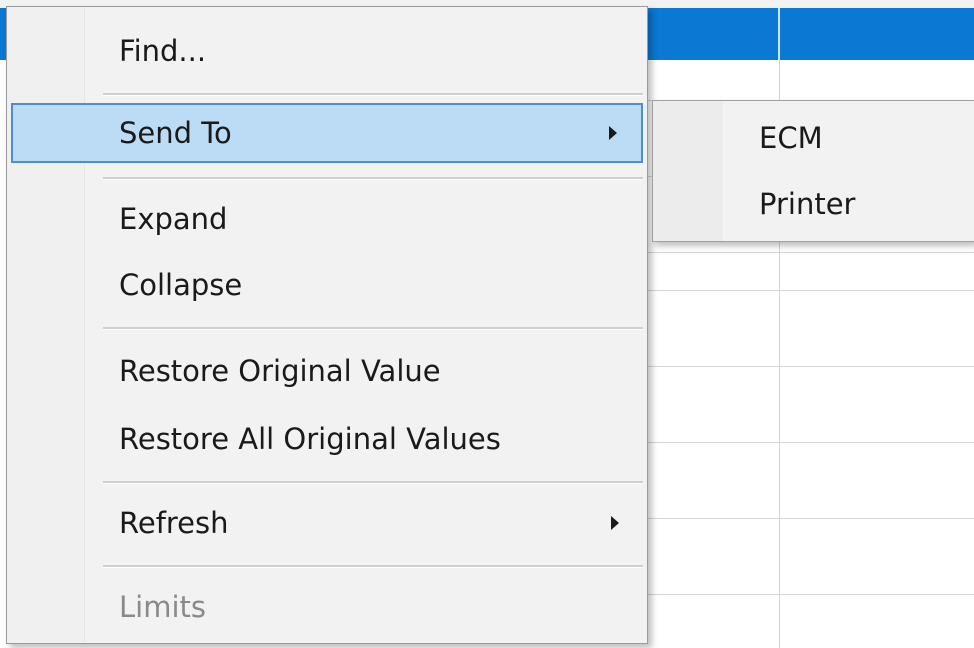 The height and width of the screenshot is (648, 974). I want to click on menu-item-refresh: Refresh, so click(327, 523).